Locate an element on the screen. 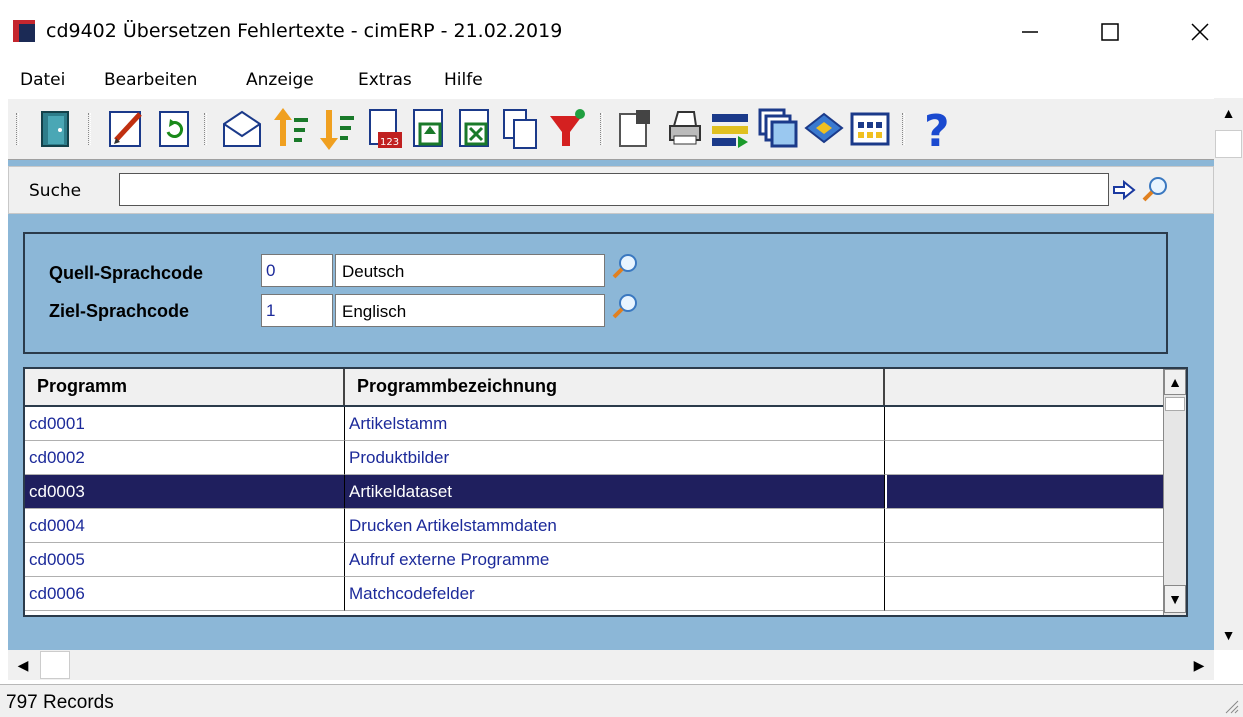 The image size is (1243, 717). window-horizontal-scrollbar: ◀ ▶ is located at coordinates (611, 665).